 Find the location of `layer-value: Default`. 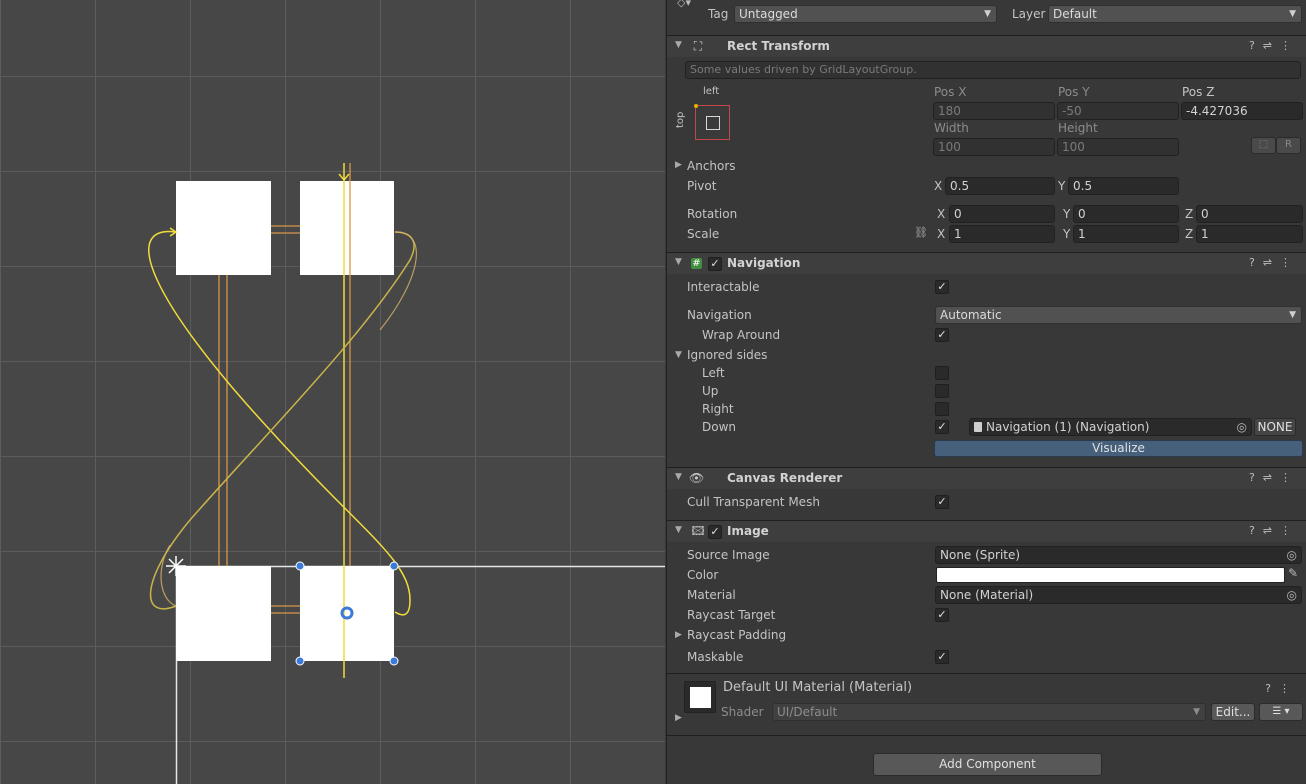

layer-value: Default is located at coordinates (1075, 14).